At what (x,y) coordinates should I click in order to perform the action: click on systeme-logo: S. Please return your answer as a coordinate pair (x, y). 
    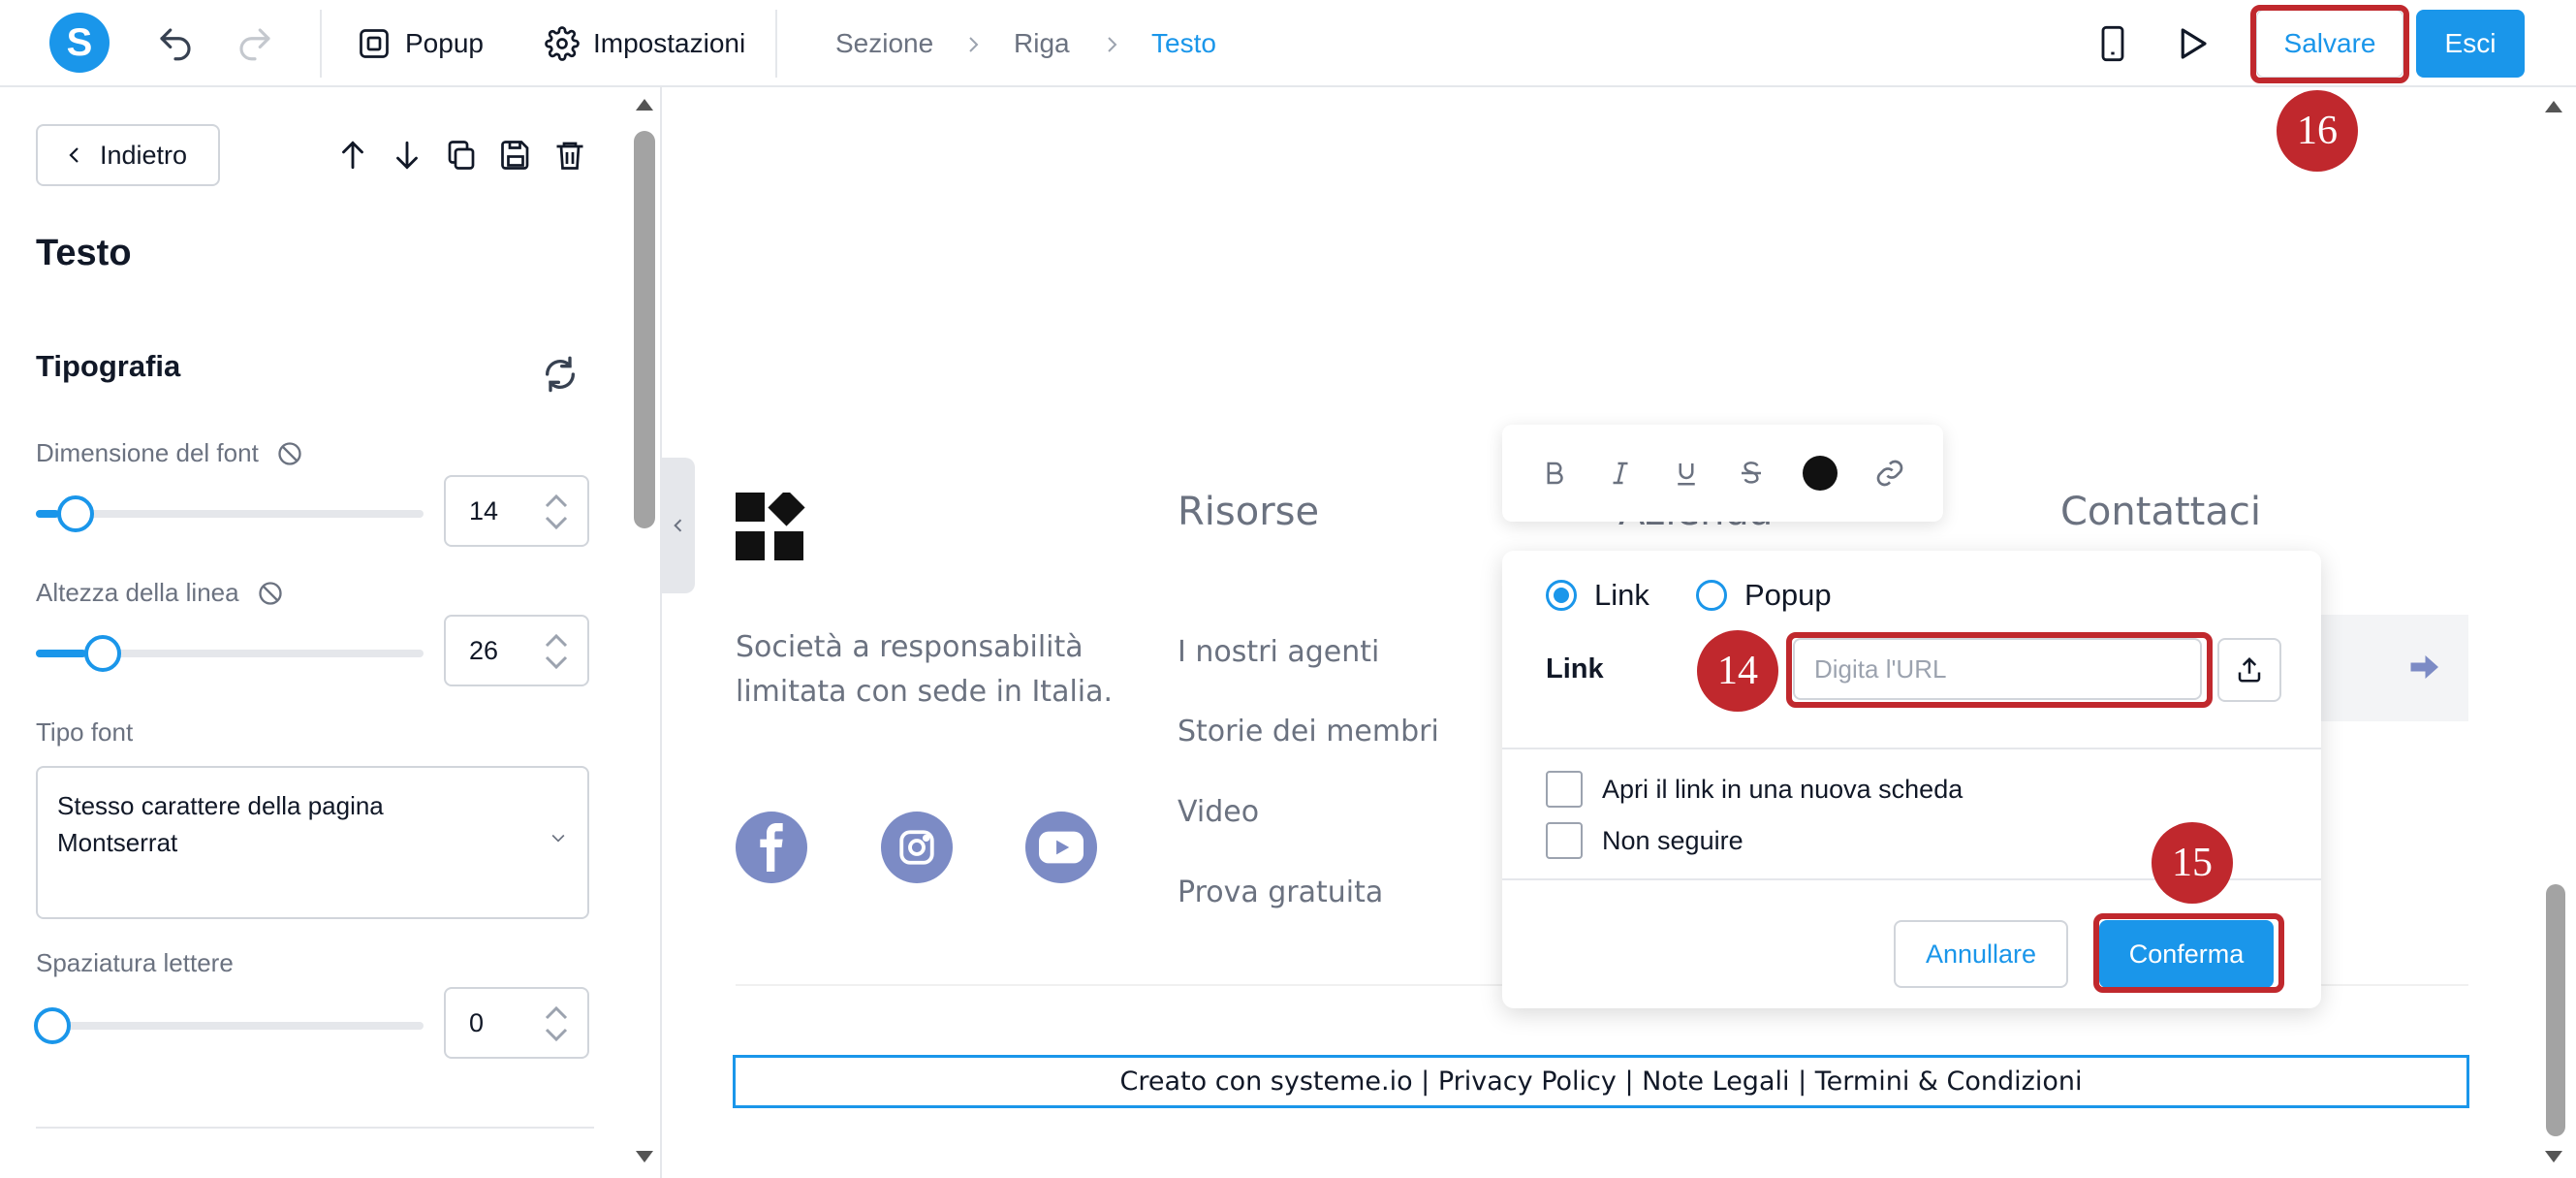
    Looking at the image, I should click on (79, 43).